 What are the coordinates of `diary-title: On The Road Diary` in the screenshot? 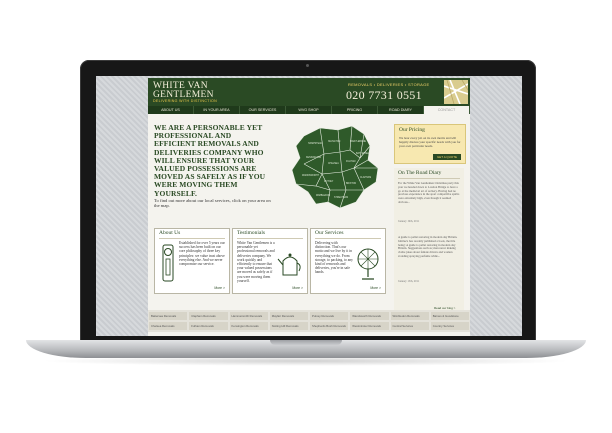 It's located at (419, 173).